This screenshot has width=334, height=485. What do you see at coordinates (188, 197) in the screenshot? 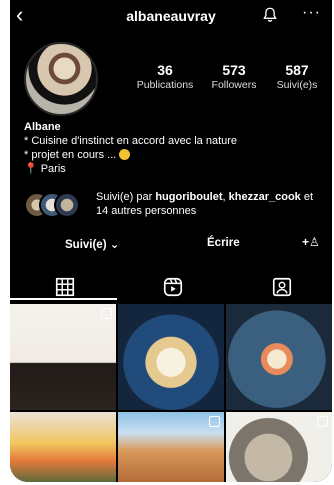
I see `follower-username: hugoriboulet` at bounding box center [188, 197].